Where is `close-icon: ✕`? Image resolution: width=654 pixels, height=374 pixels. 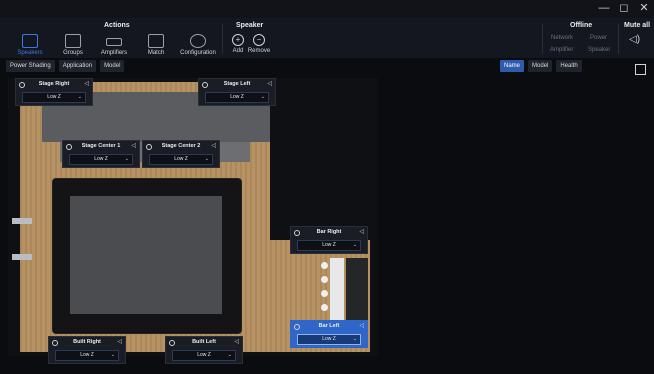
close-icon: ✕ is located at coordinates (644, 8).